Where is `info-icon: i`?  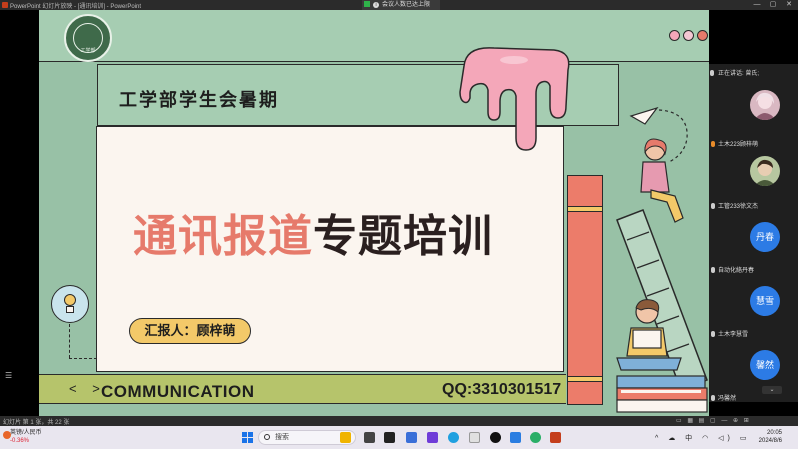
info-icon: i is located at coordinates (376, 5).